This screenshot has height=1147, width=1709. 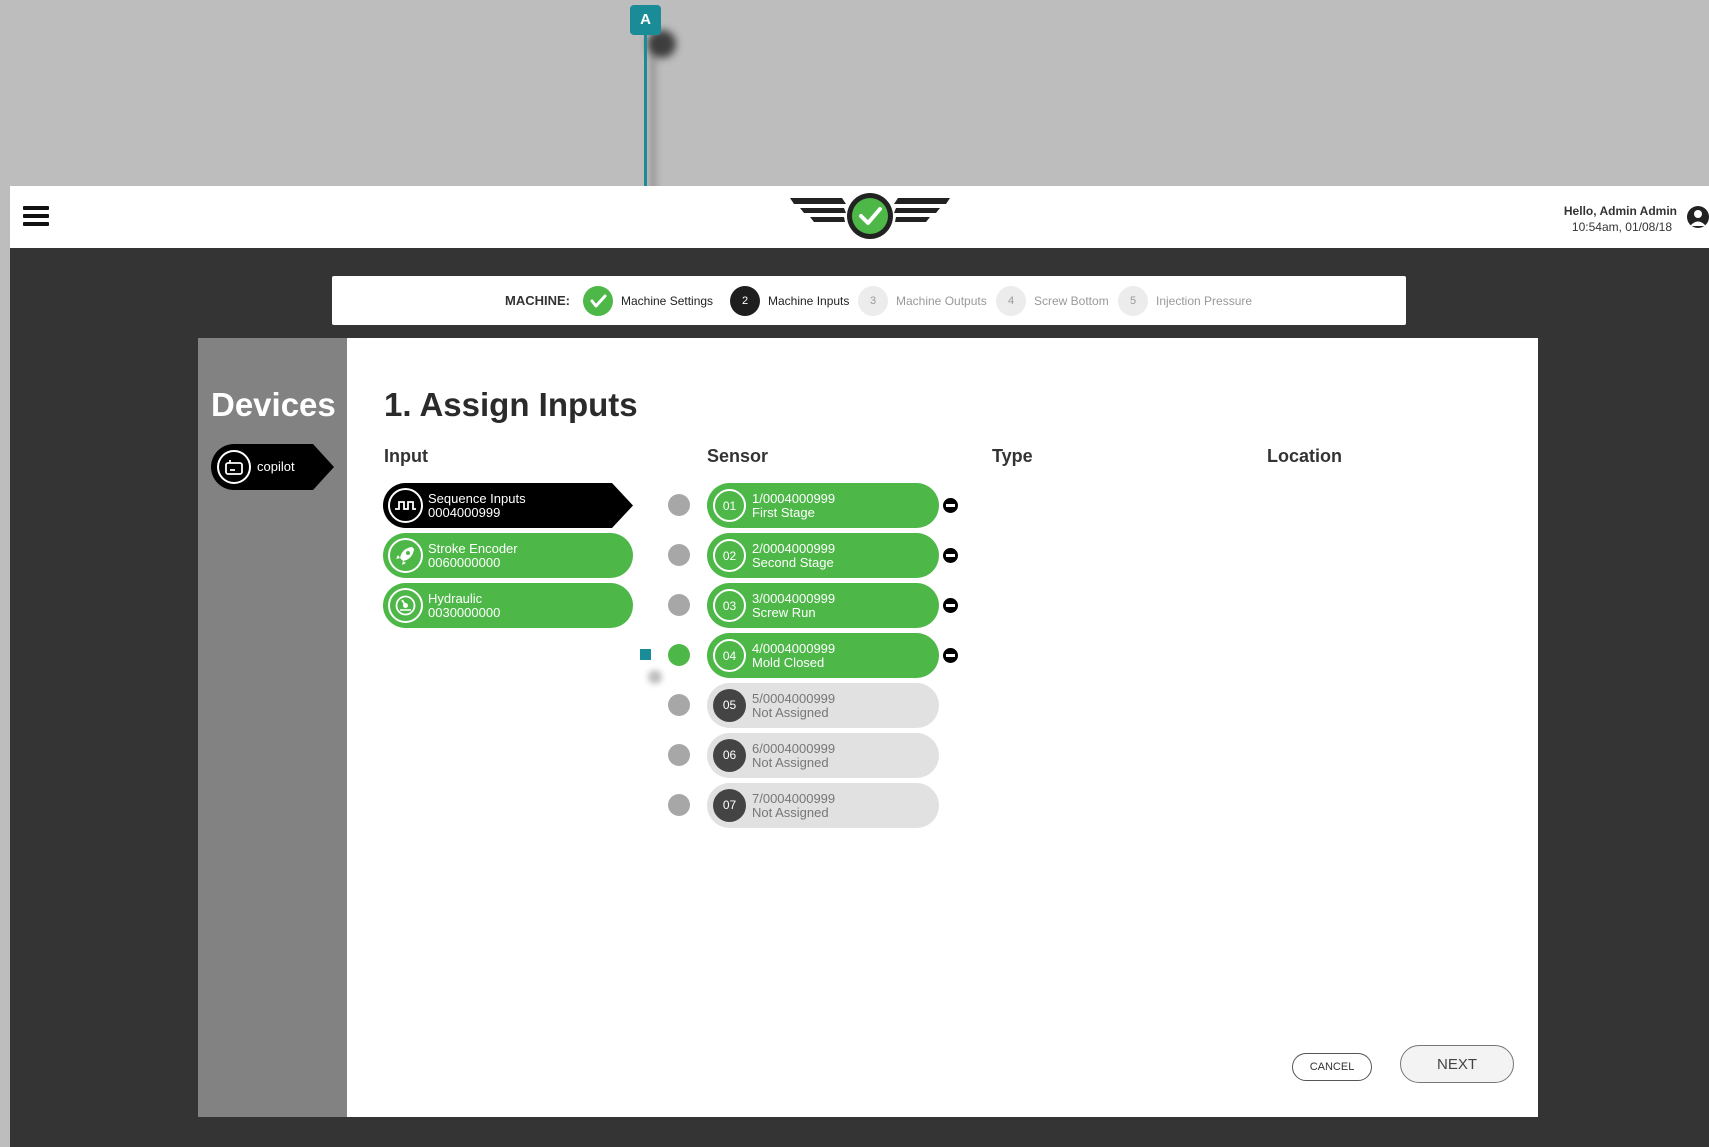 I want to click on sensor-item-07: 07 7/0004000999 Not Assigned, so click(x=823, y=805).